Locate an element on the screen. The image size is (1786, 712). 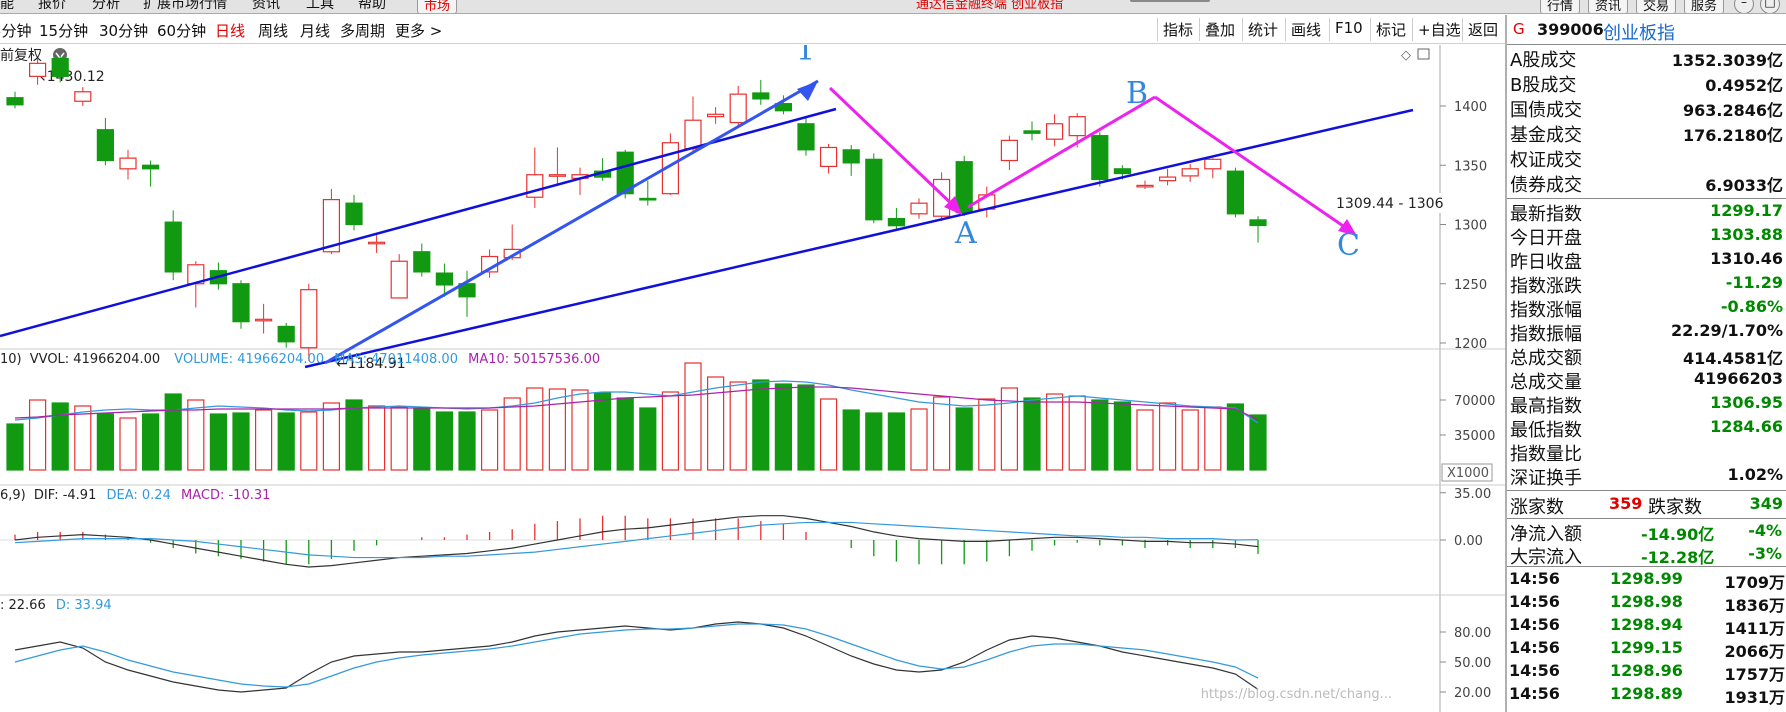
index-name: 创业板指 is located at coordinates (1639, 32).